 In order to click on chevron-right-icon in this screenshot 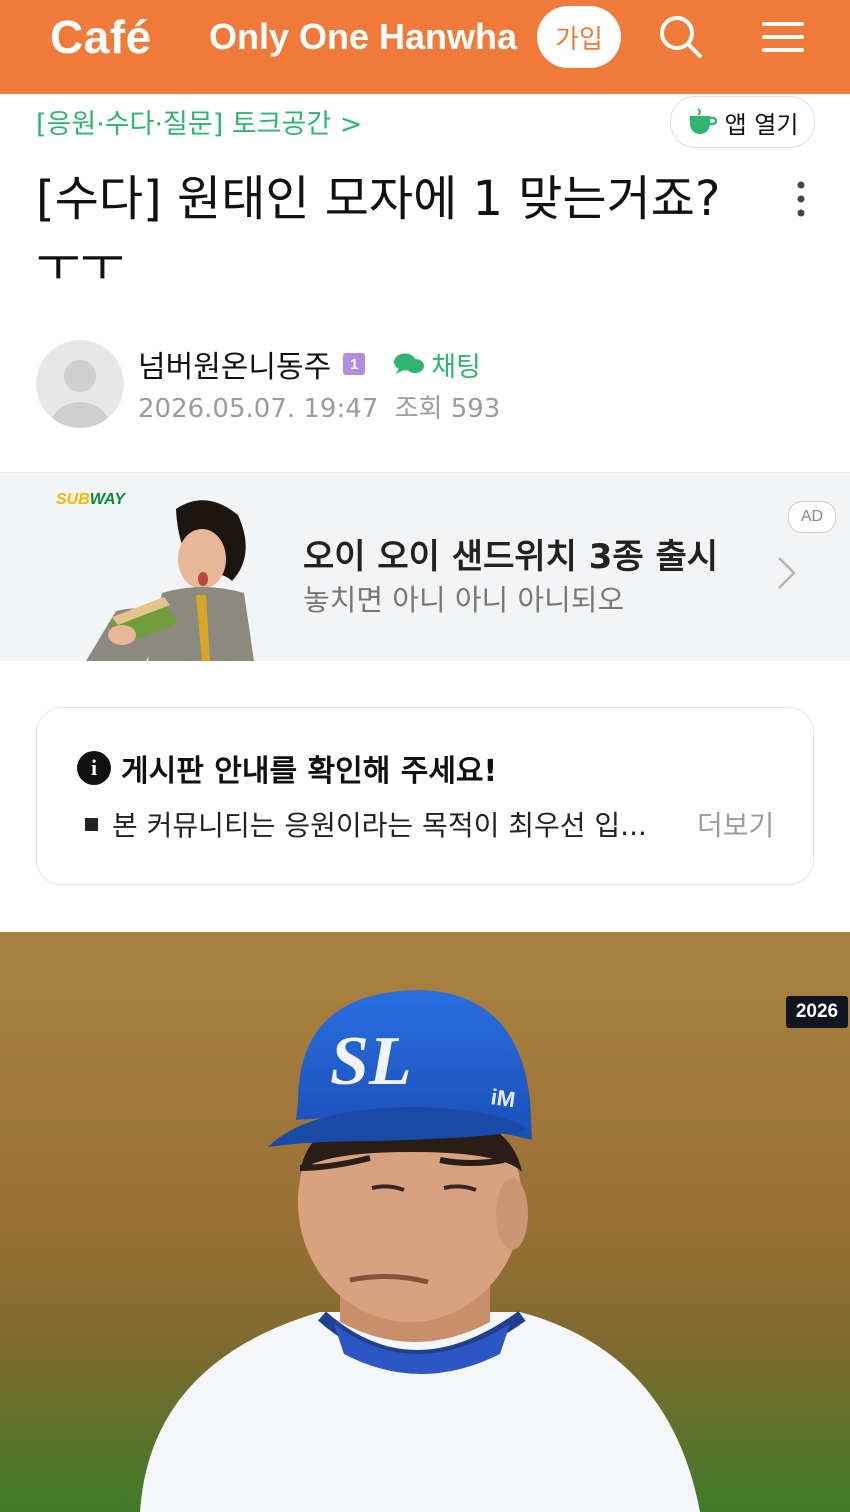, I will do `click(787, 573)`.